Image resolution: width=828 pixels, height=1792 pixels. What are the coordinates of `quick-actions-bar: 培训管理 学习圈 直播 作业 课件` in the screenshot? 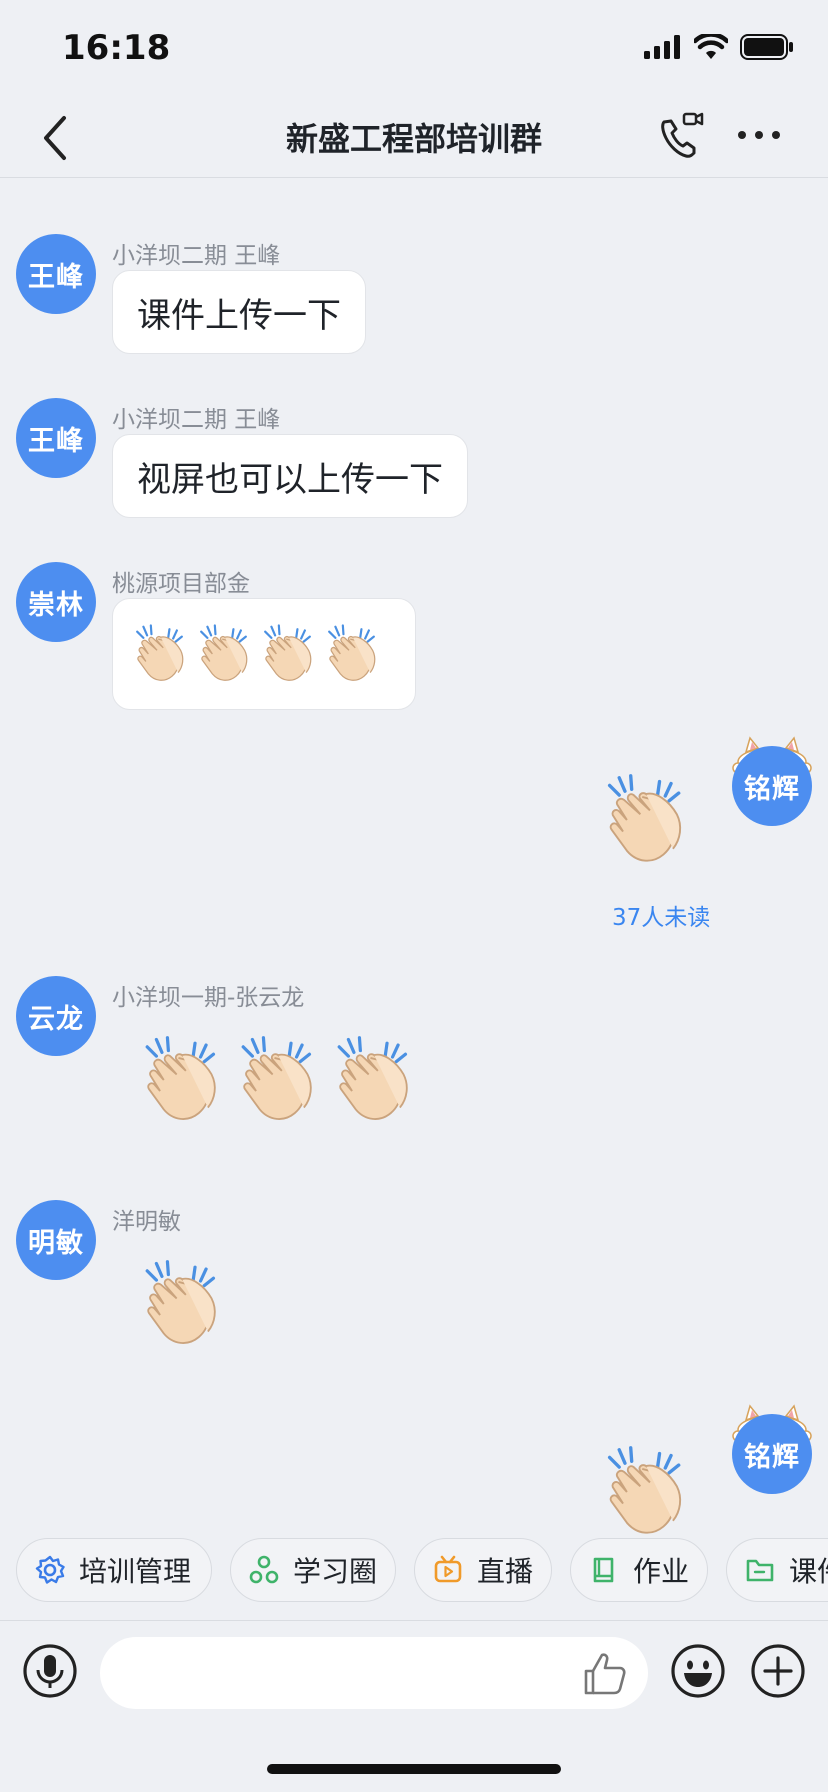 It's located at (414, 1574).